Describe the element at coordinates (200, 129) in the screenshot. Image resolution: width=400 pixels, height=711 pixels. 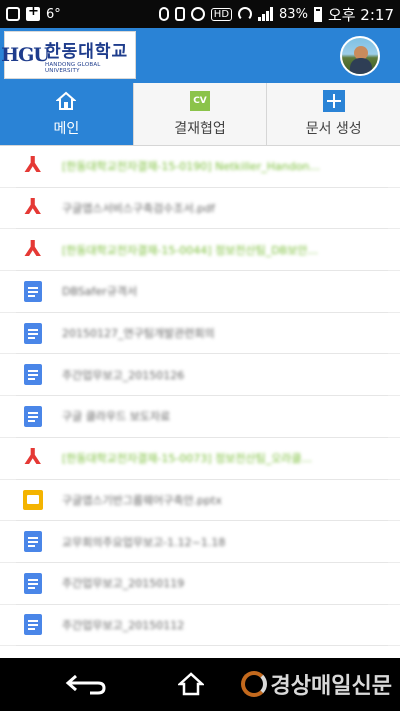
I see `tab-approval-label: 결재협업` at that location.